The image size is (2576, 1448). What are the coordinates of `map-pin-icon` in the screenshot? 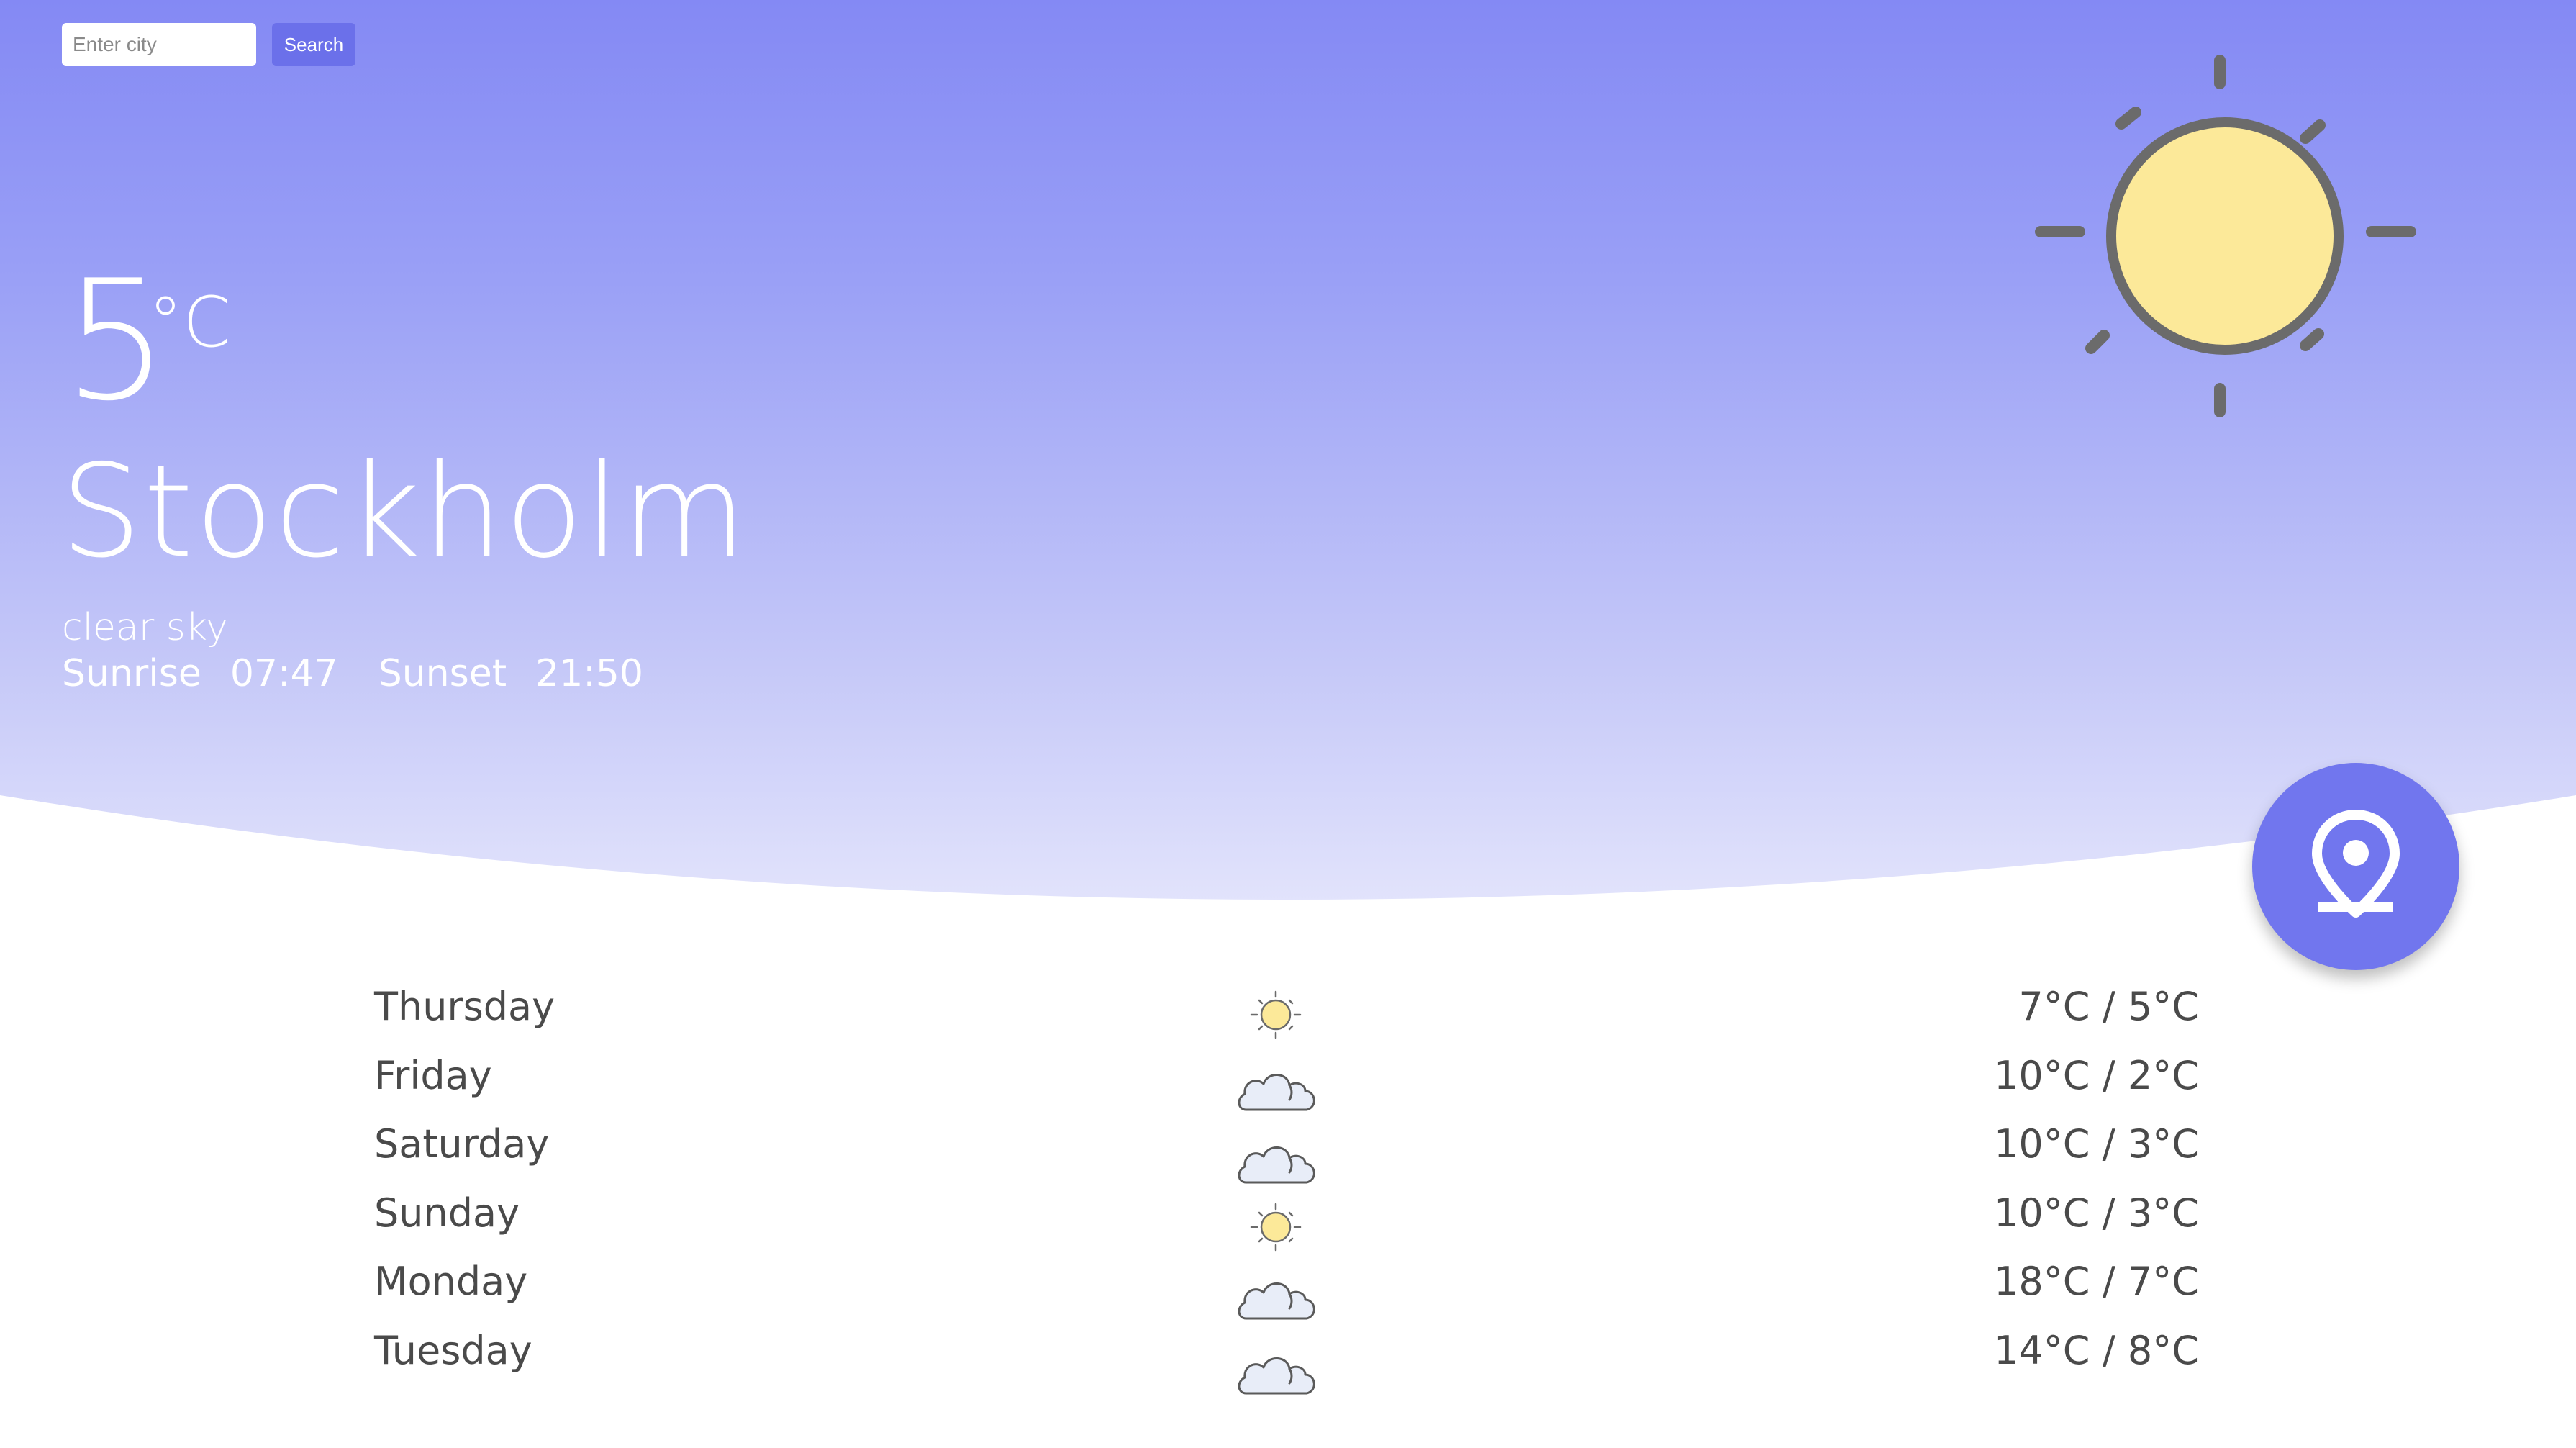 It's located at (2356, 864).